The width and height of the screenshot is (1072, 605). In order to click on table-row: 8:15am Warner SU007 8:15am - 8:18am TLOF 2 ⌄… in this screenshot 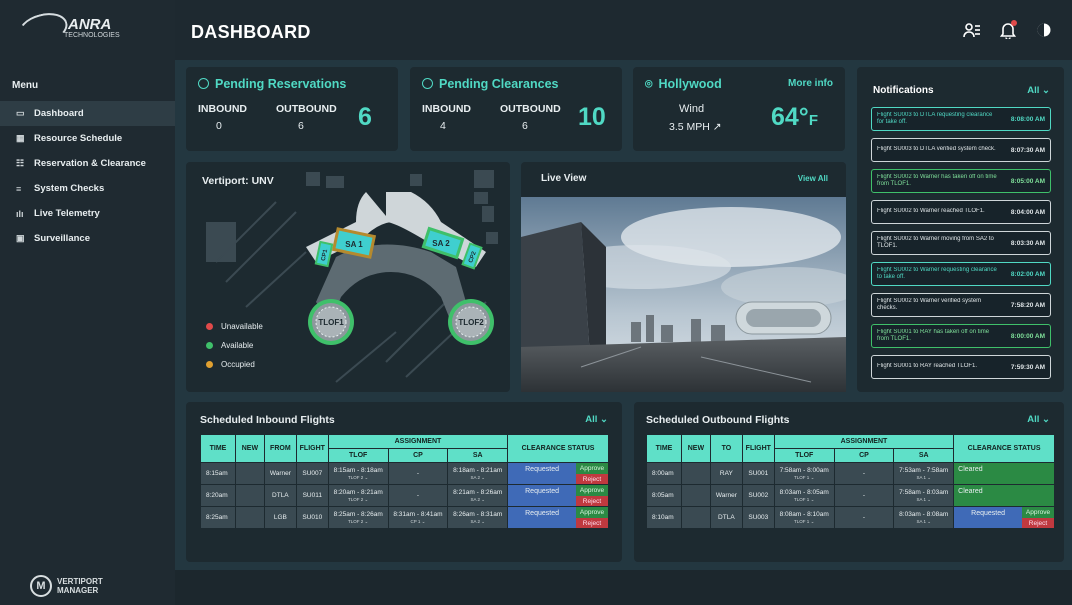, I will do `click(404, 473)`.